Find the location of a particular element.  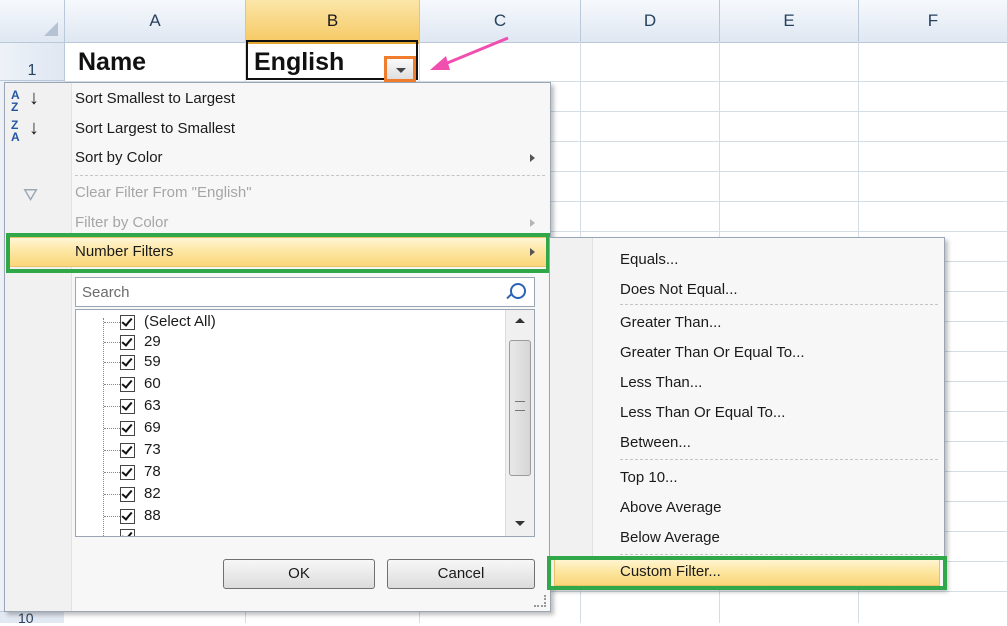

list-item-label: (Select All) is located at coordinates (180, 321).